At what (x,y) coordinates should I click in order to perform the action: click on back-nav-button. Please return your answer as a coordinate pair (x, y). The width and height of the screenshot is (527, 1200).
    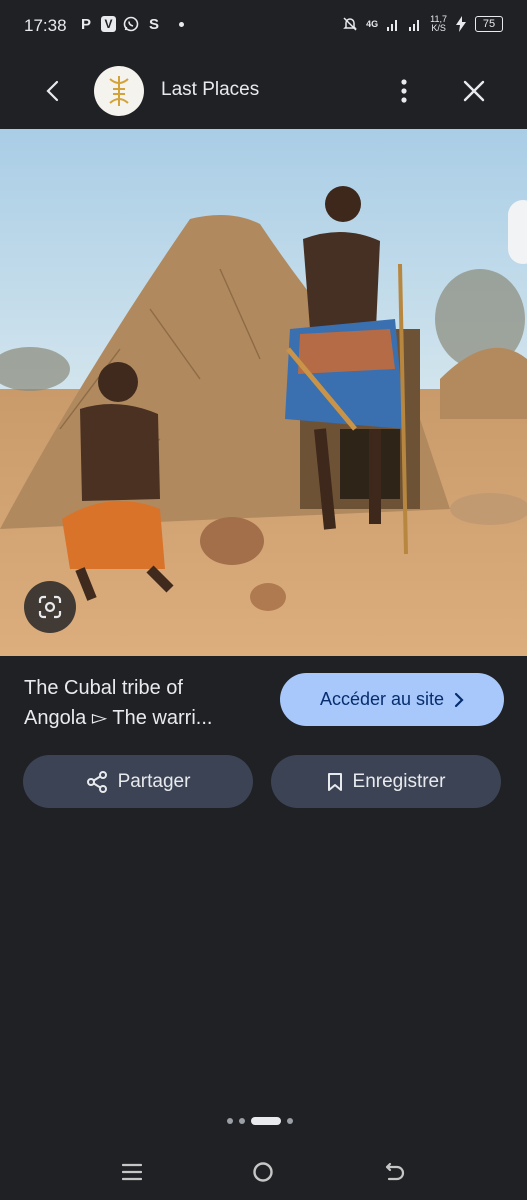
    Looking at the image, I should click on (395, 1172).